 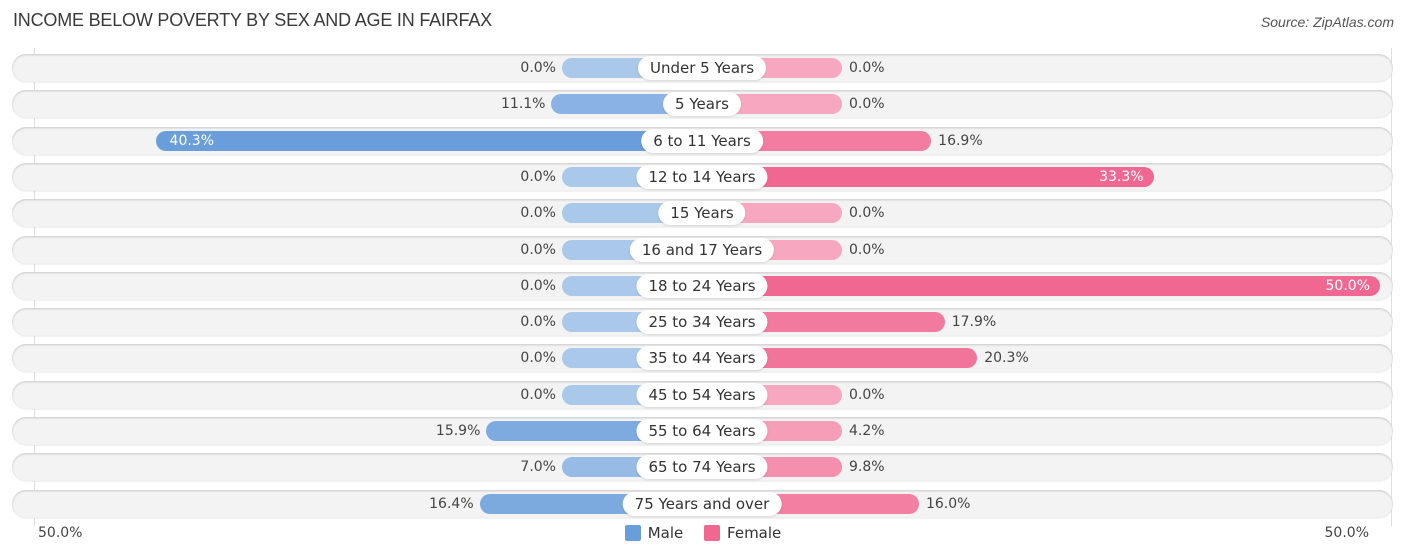 I want to click on value-label-female: 50.0%, so click(x=1347, y=286).